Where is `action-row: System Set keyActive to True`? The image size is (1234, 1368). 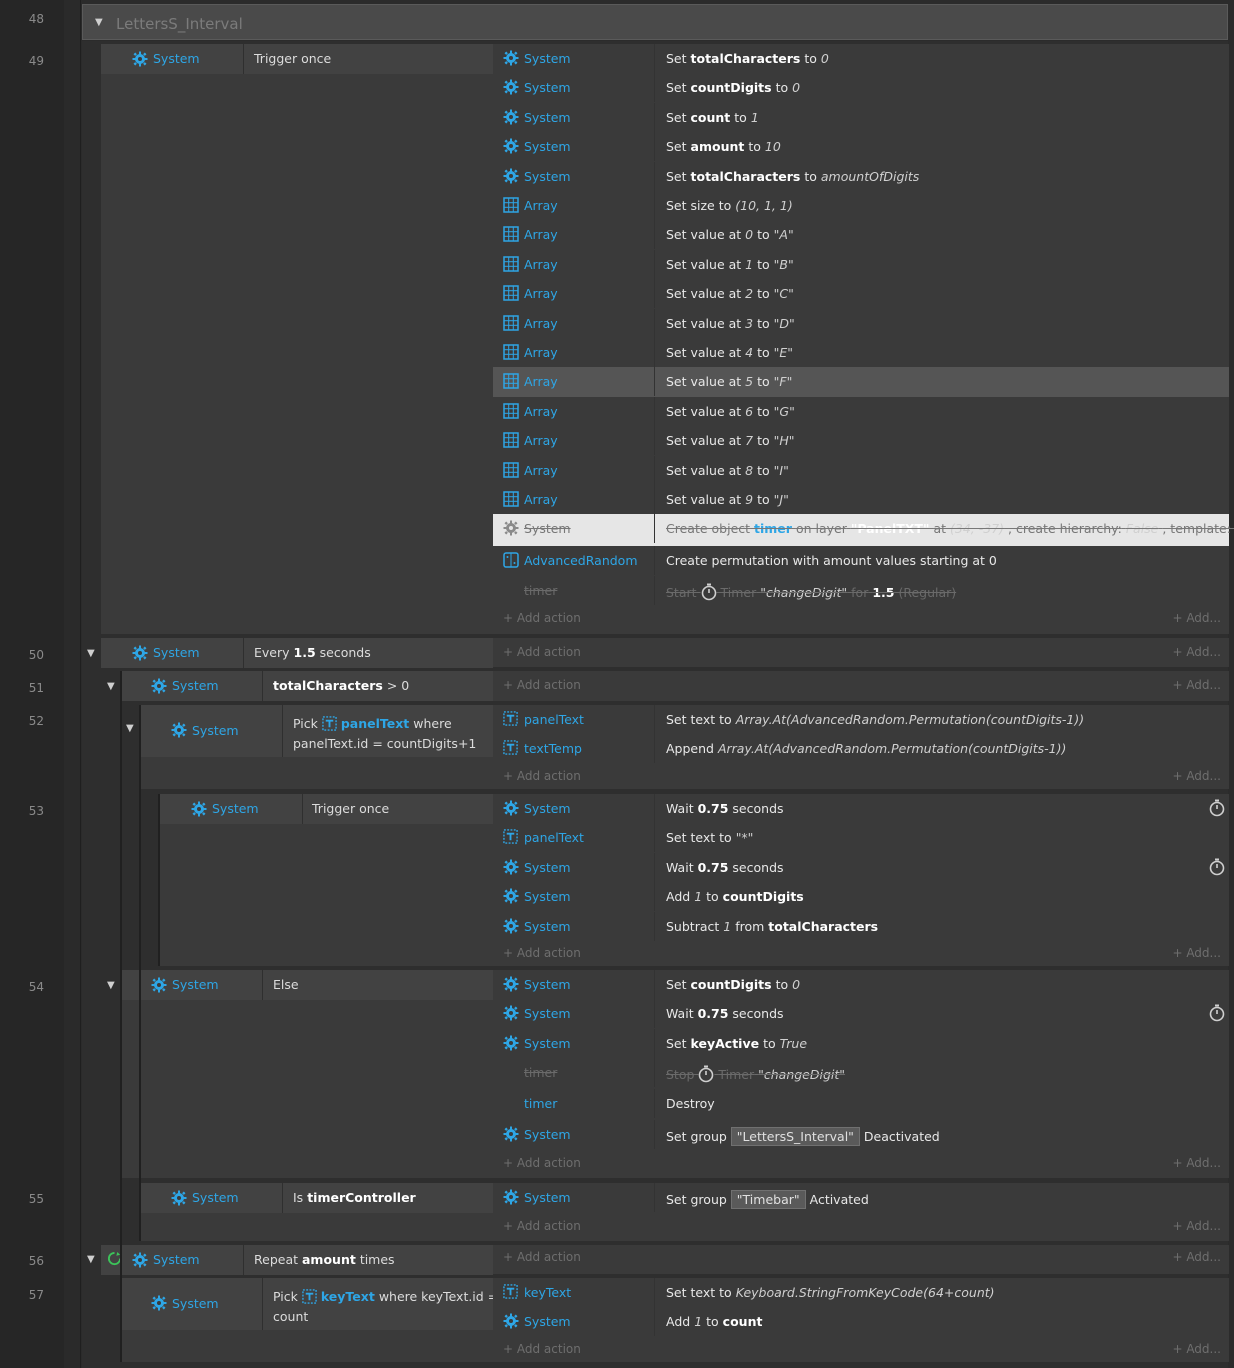 action-row: System Set keyActive to True is located at coordinates (861, 1043).